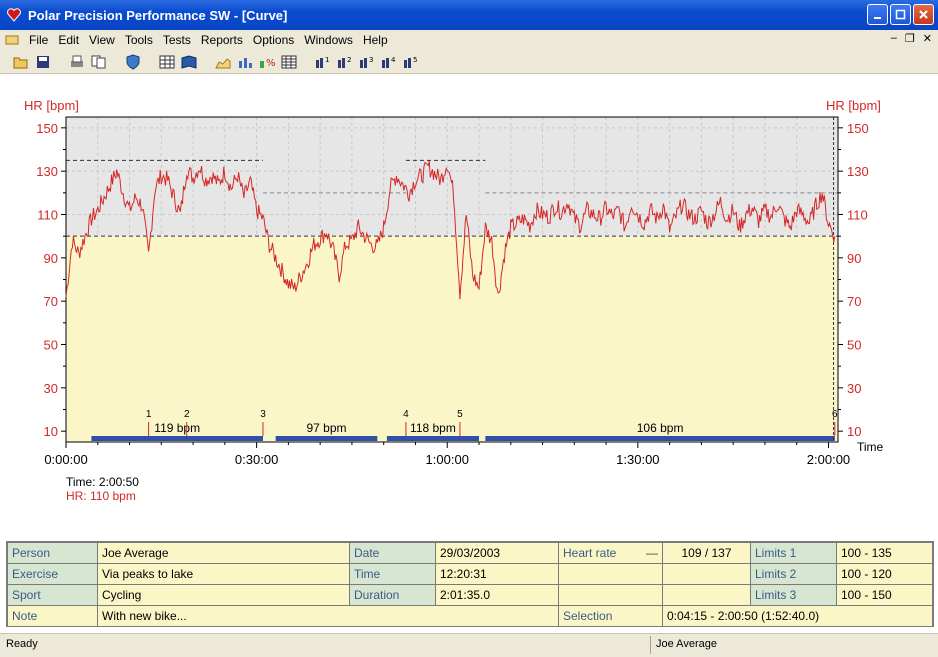 The height and width of the screenshot is (657, 938). What do you see at coordinates (223, 553) in the screenshot?
I see `person-value: Joe Average` at bounding box center [223, 553].